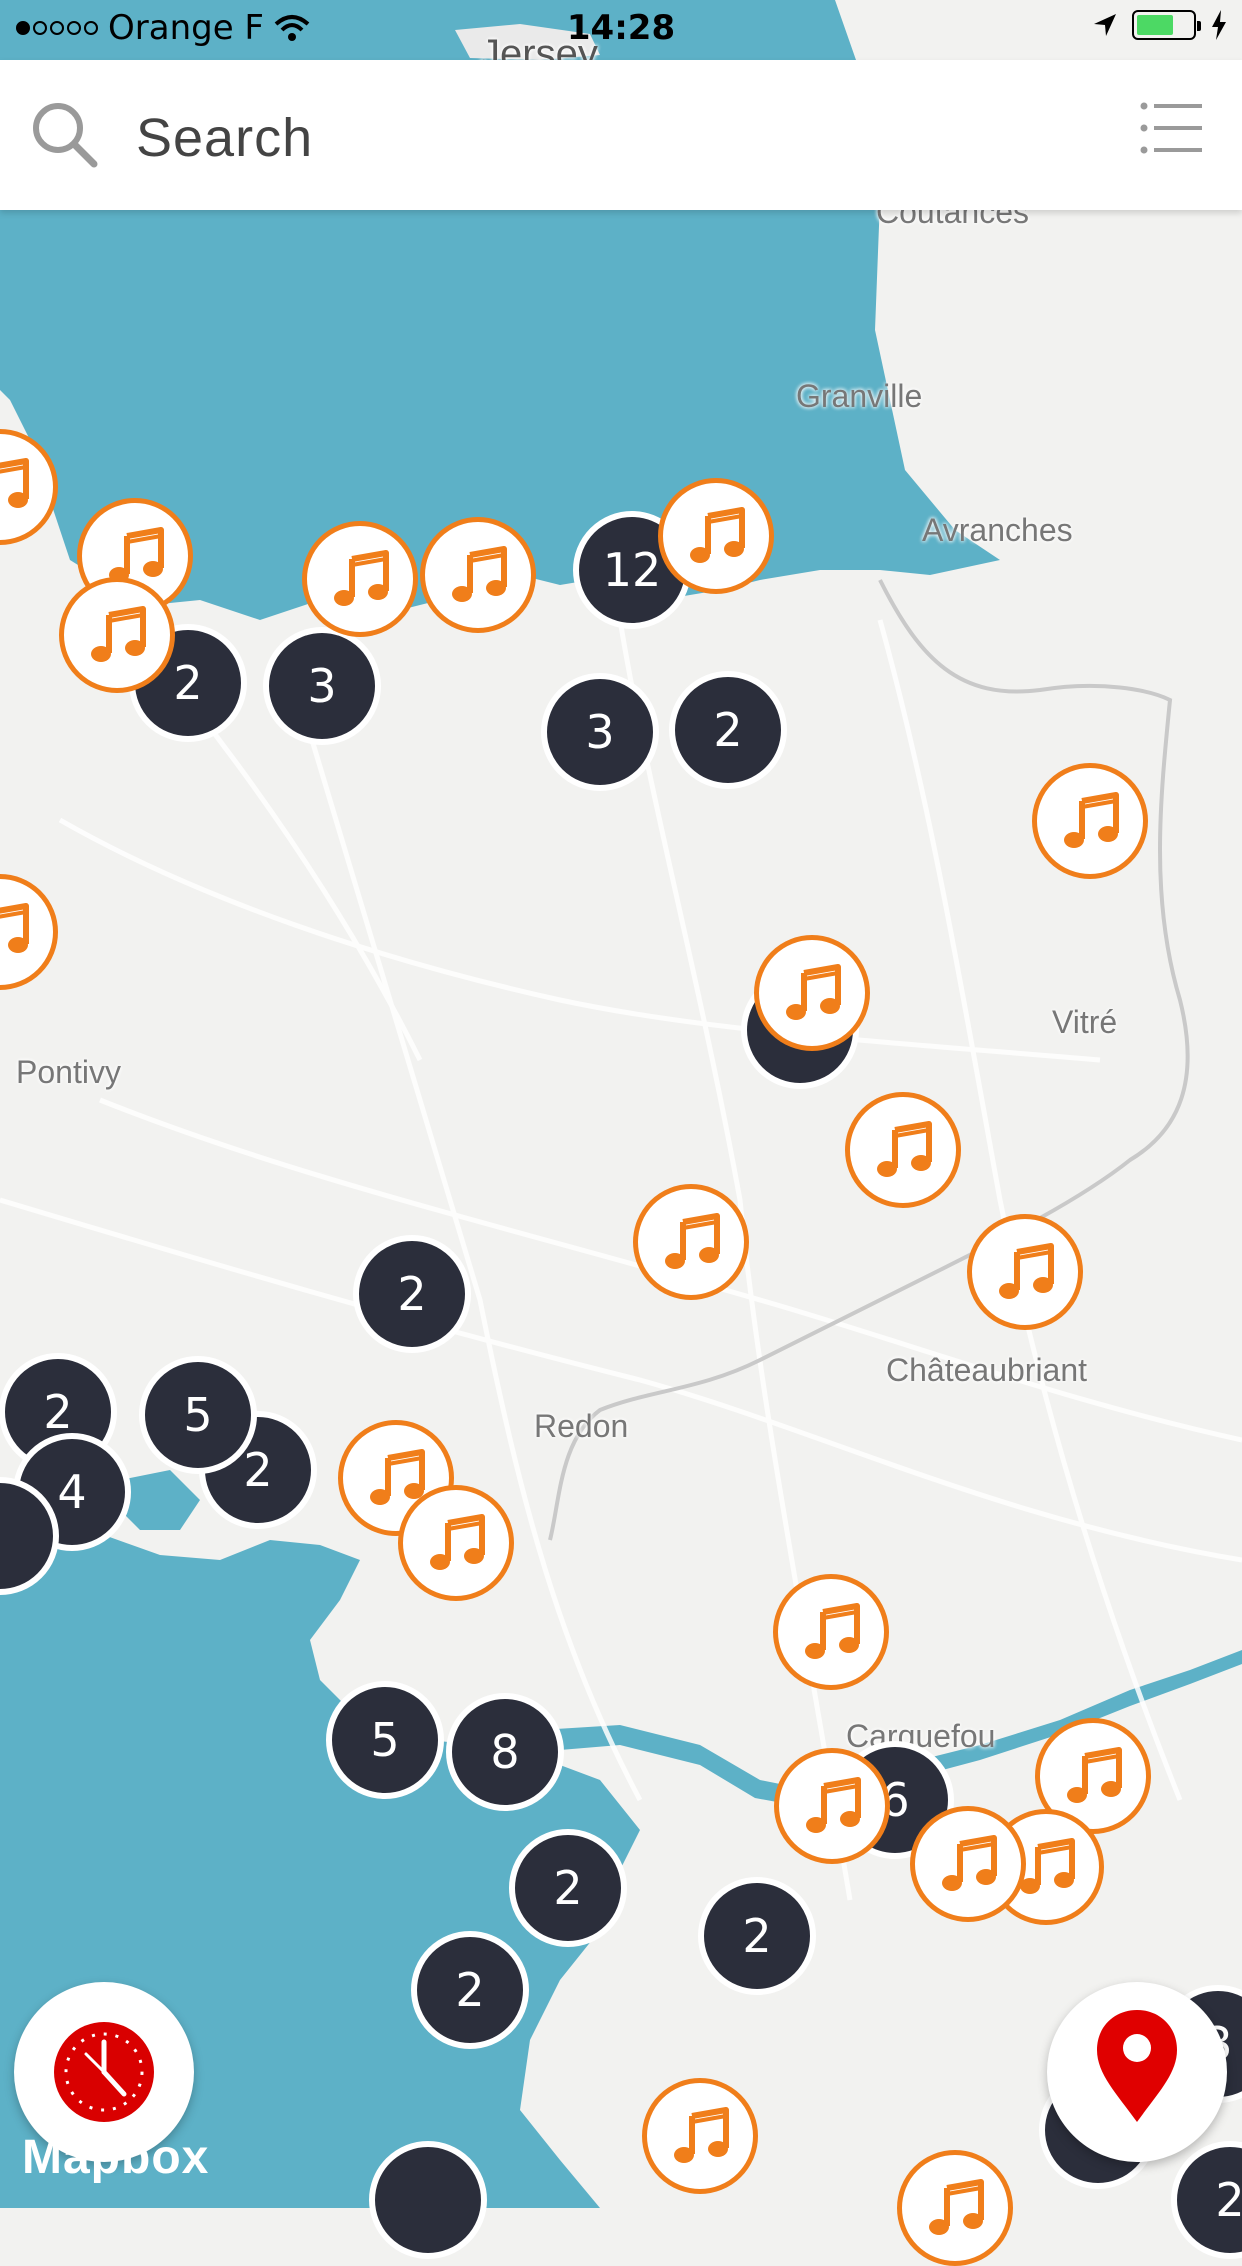 This screenshot has height=2266, width=1242. Describe the element at coordinates (581, 1426) in the screenshot. I see `place-label-redon: Redon` at that location.